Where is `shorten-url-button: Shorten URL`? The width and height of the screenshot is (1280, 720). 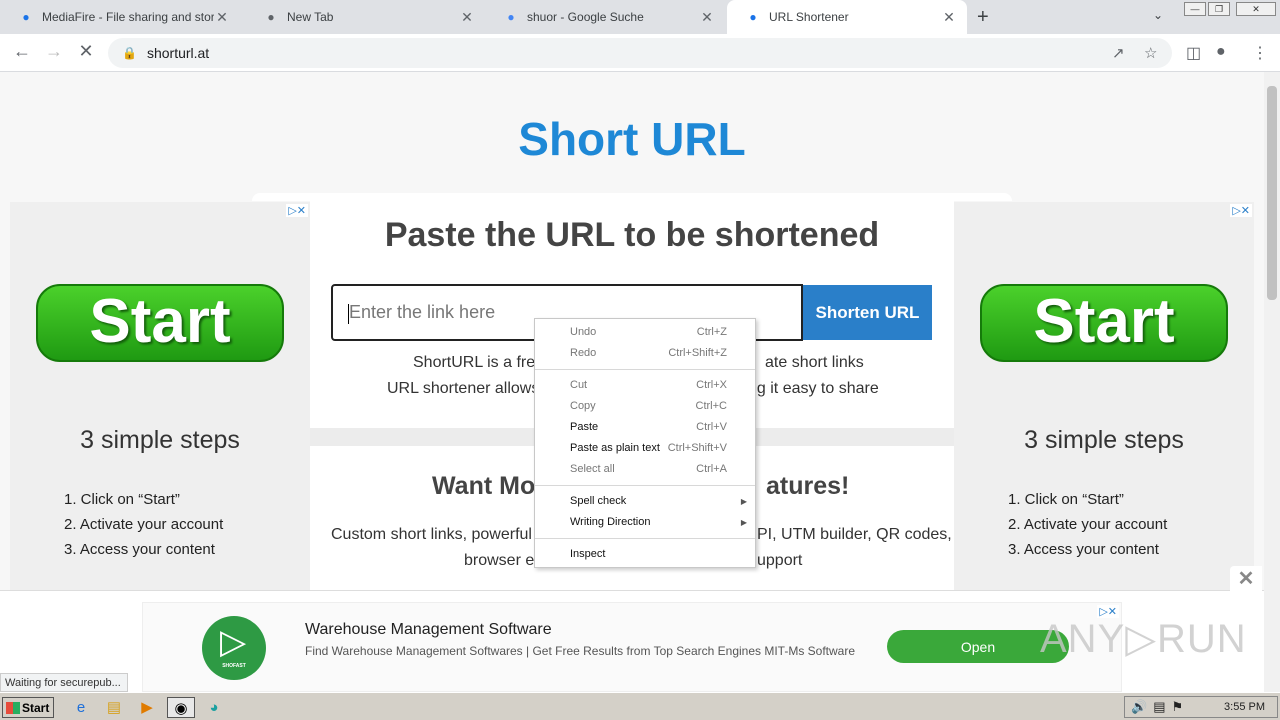
shorten-url-button: Shorten URL is located at coordinates (867, 312).